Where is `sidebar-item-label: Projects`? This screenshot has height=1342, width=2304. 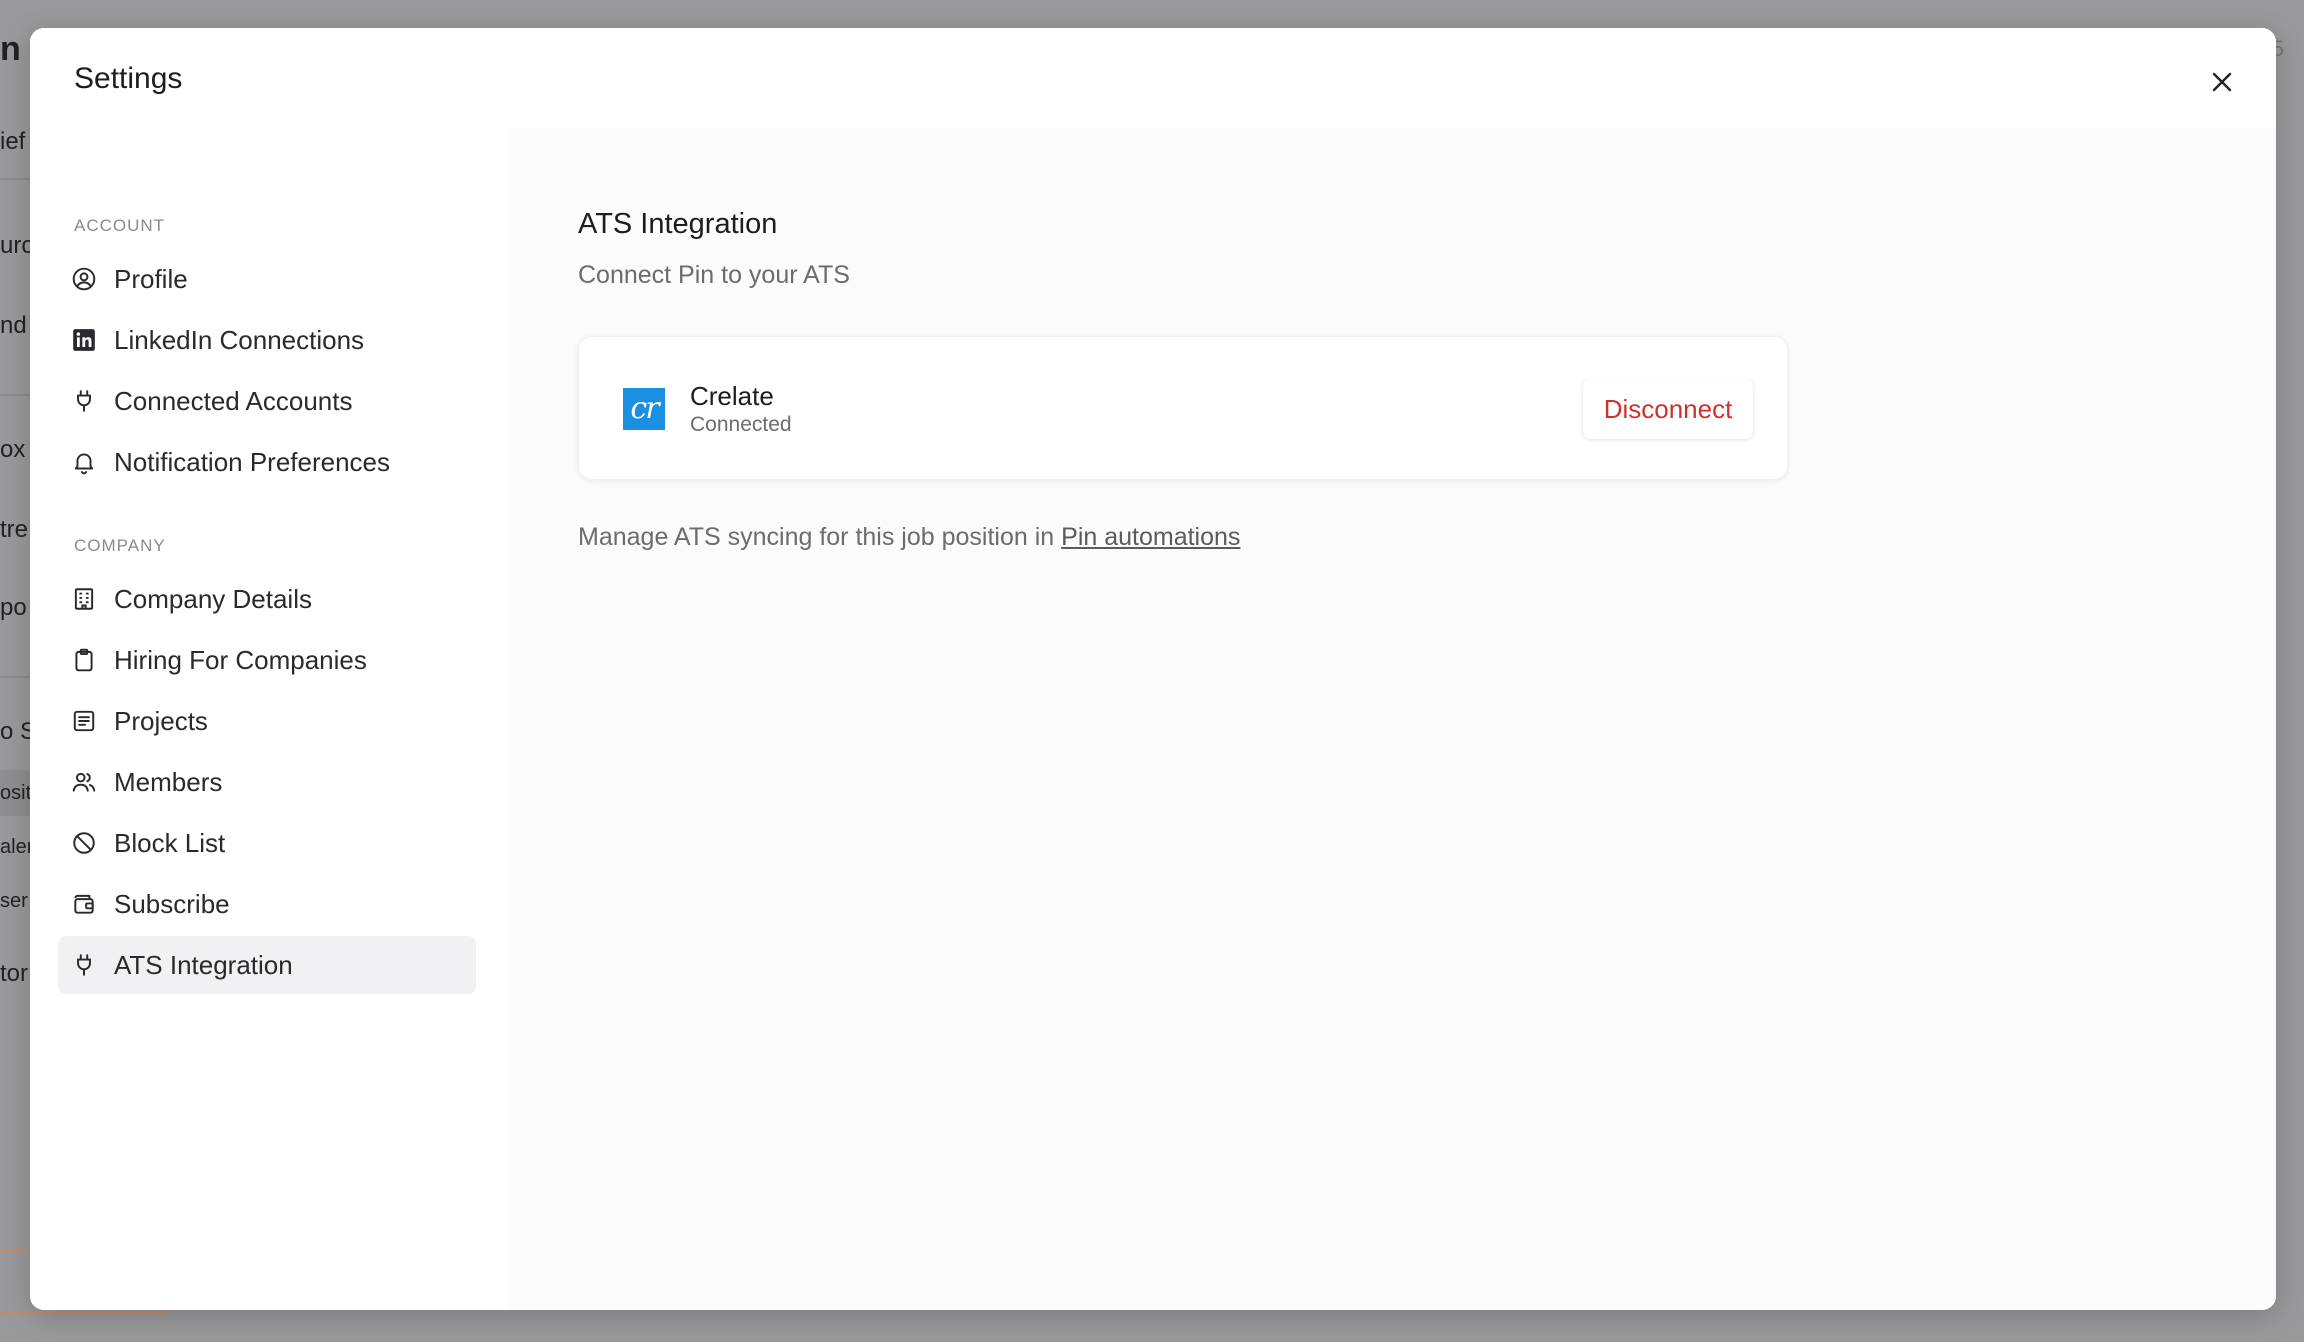 sidebar-item-label: Projects is located at coordinates (161, 720).